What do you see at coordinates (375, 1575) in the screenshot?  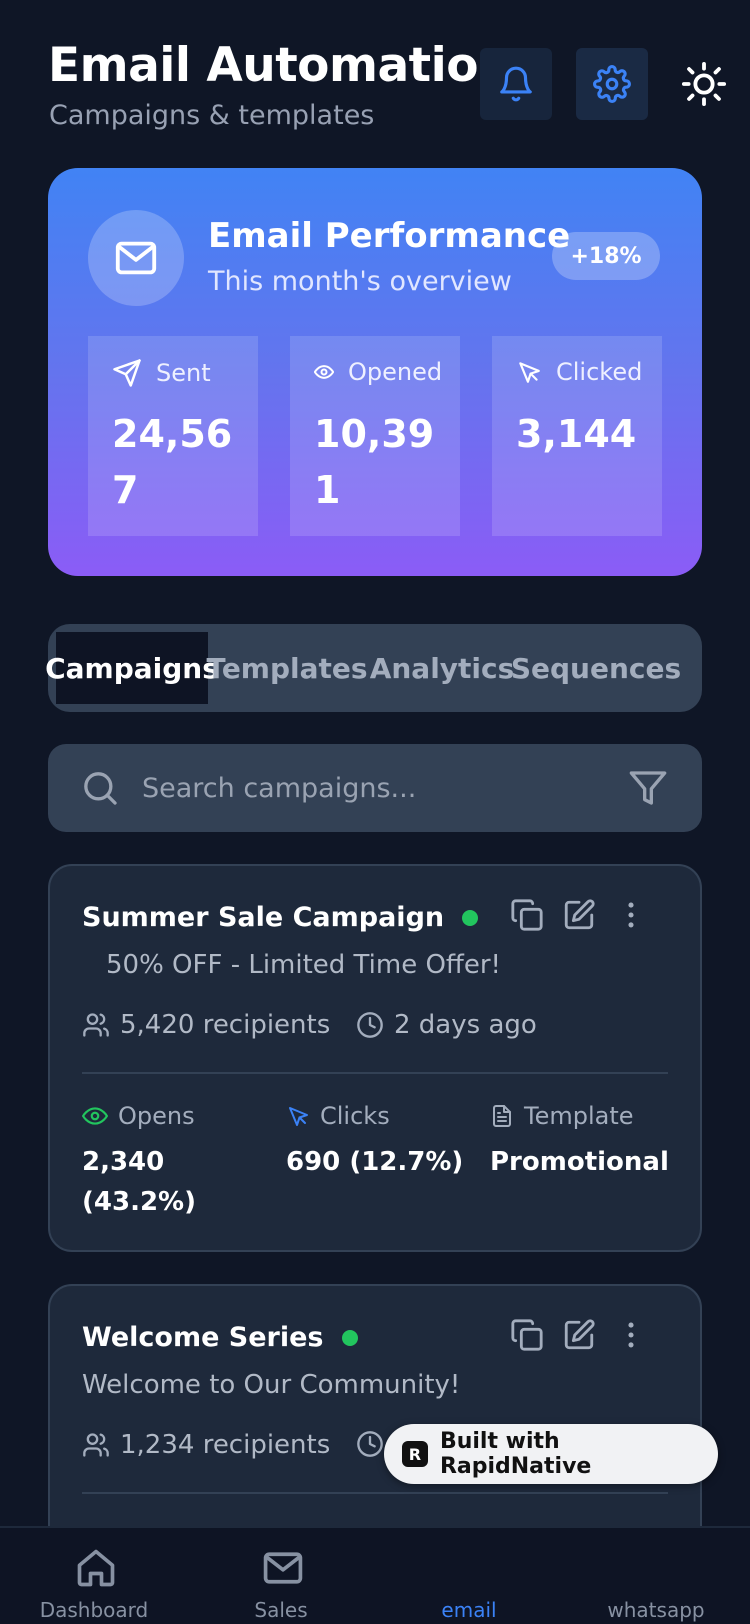 I see `bottom-navigation: Dashboard Sales email whatsapp` at bounding box center [375, 1575].